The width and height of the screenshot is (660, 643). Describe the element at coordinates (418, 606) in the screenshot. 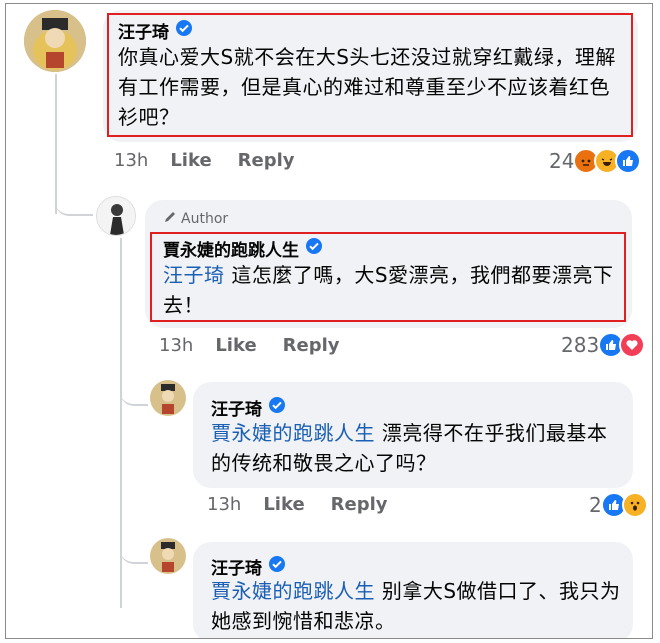

I see `comment-text: 賈永婕的跑跳人生 别拿大S做借口了、我只为她感到惋惜和悲凉。` at that location.